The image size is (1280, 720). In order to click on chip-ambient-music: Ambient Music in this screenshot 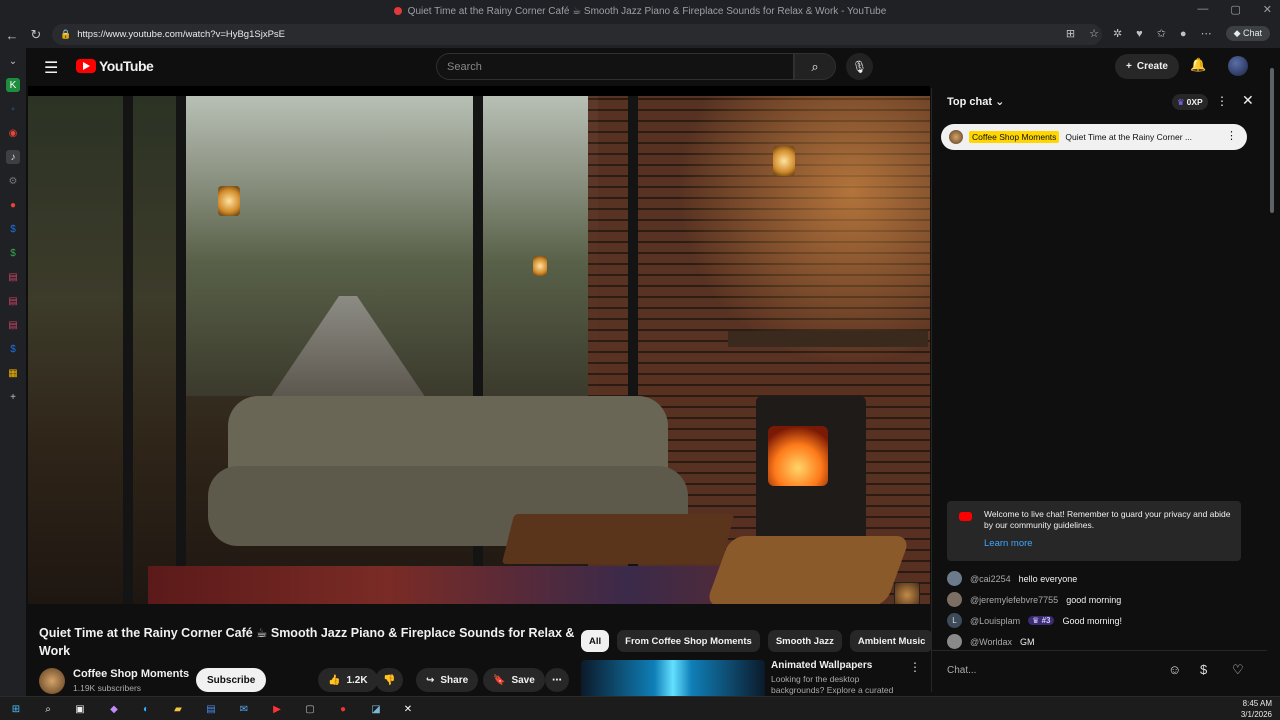, I will do `click(891, 641)`.